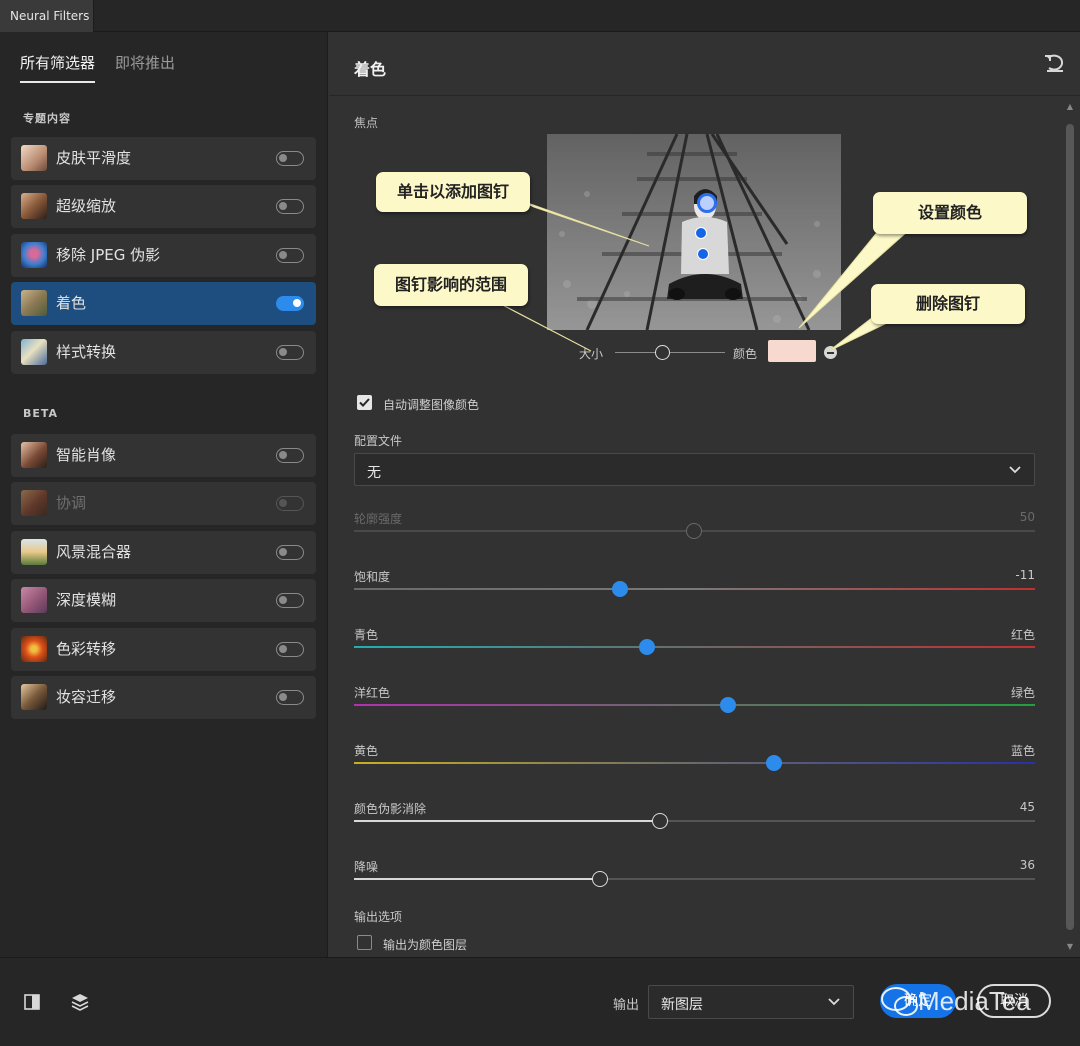  I want to click on filter-jpeg-artifacts: 移除 JPEG 伪影, so click(163, 255).